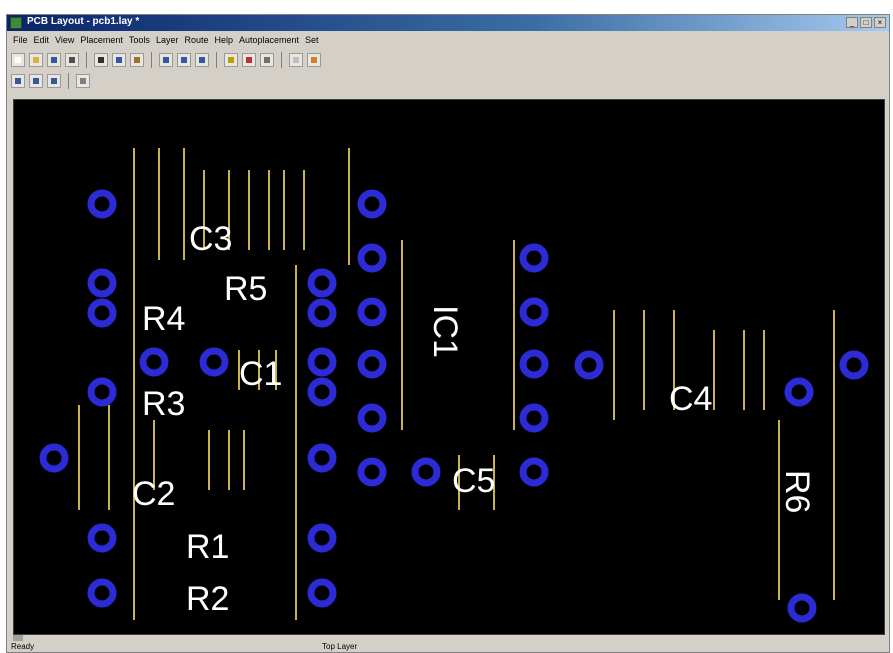 The image size is (893, 653). What do you see at coordinates (196, 40) in the screenshot?
I see `menu-route: Route` at bounding box center [196, 40].